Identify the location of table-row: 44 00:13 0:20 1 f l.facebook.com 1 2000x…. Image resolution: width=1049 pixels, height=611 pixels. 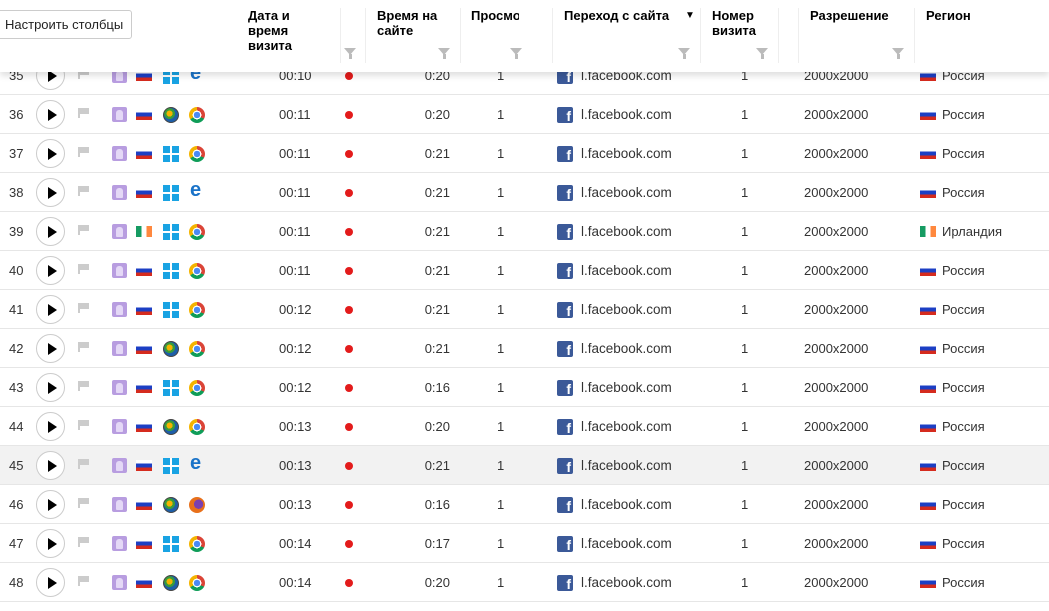
(524, 426).